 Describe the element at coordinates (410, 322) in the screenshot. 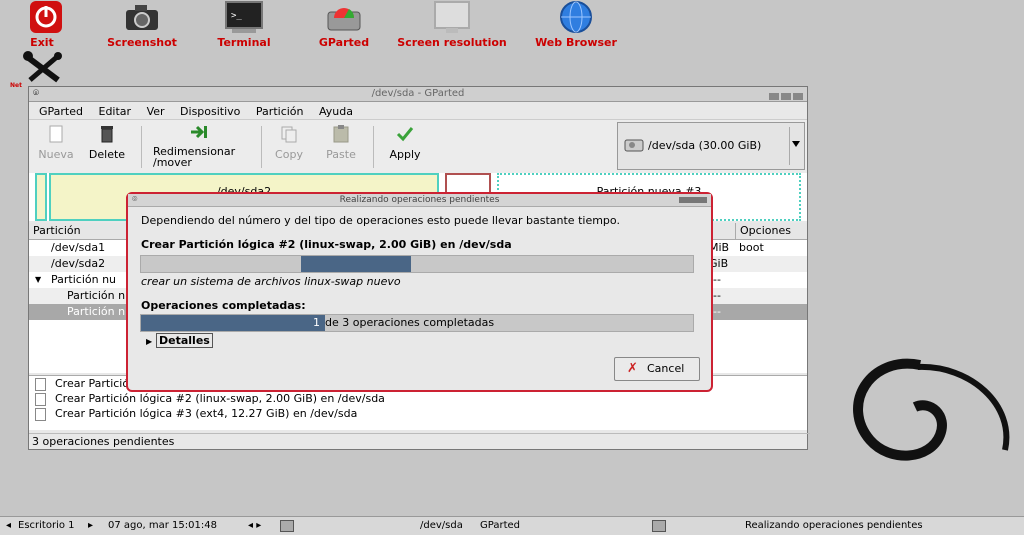

I see `progress-text: de 3 operaciones completadas` at that location.